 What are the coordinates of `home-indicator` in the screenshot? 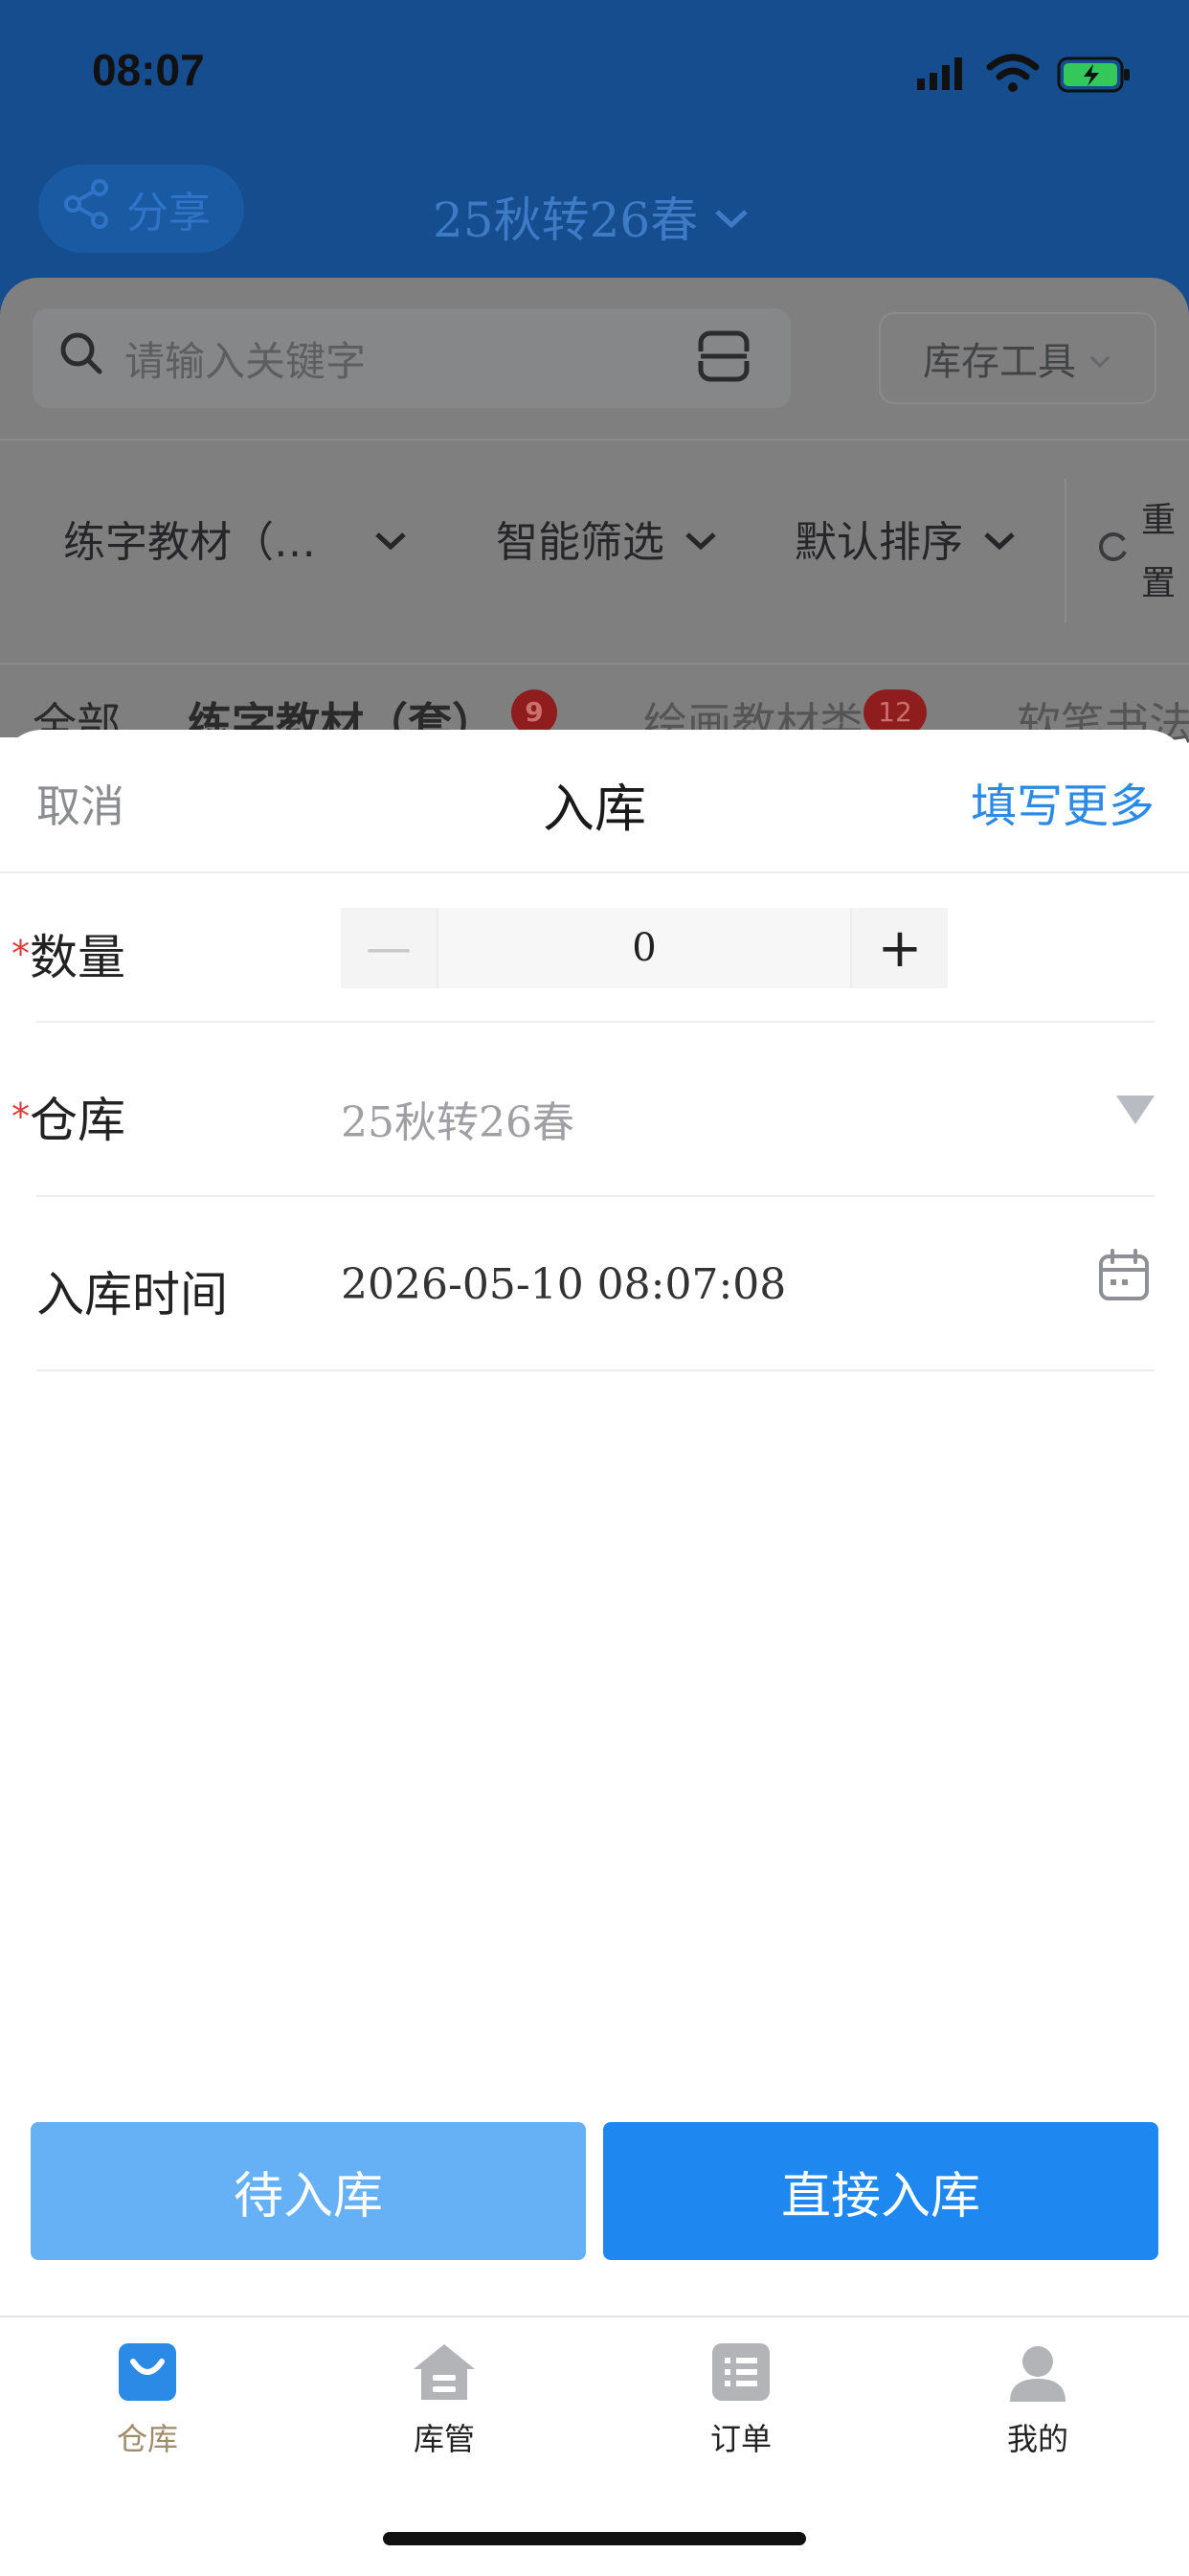 It's located at (594, 2538).